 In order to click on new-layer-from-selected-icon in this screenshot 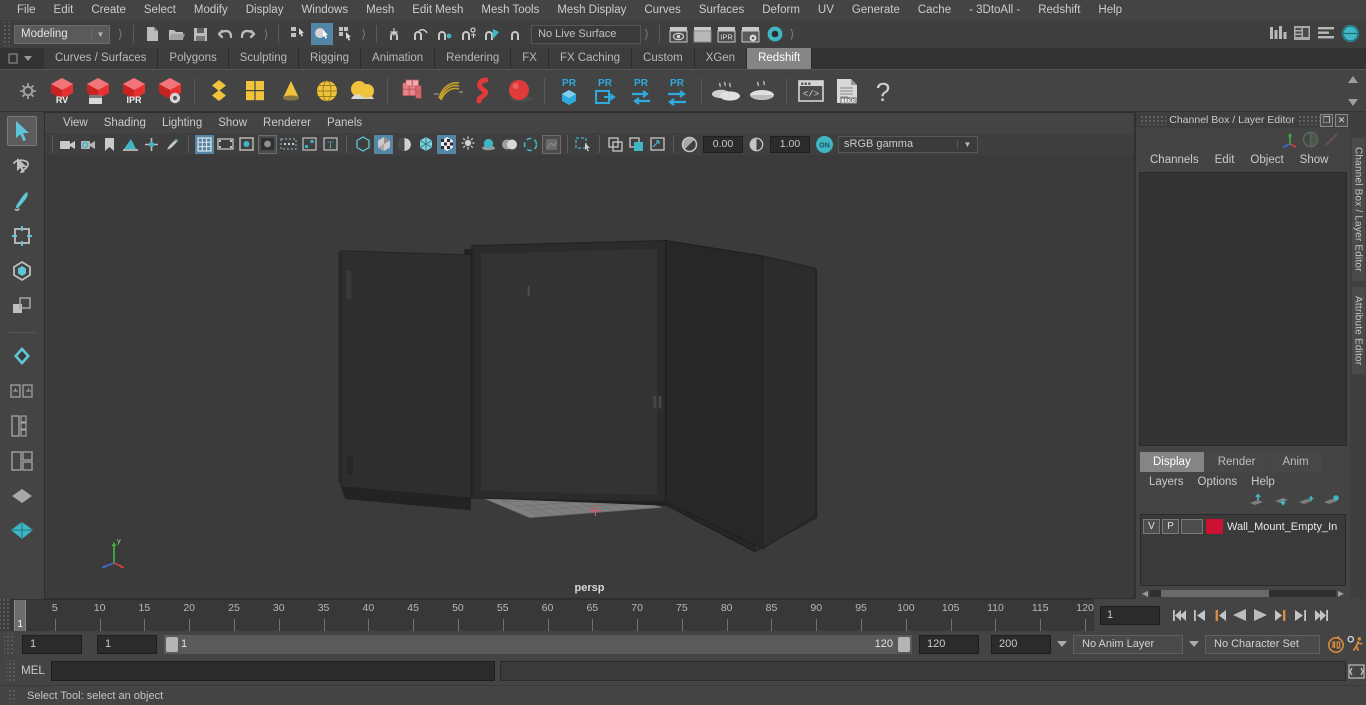, I will do `click(1331, 502)`.